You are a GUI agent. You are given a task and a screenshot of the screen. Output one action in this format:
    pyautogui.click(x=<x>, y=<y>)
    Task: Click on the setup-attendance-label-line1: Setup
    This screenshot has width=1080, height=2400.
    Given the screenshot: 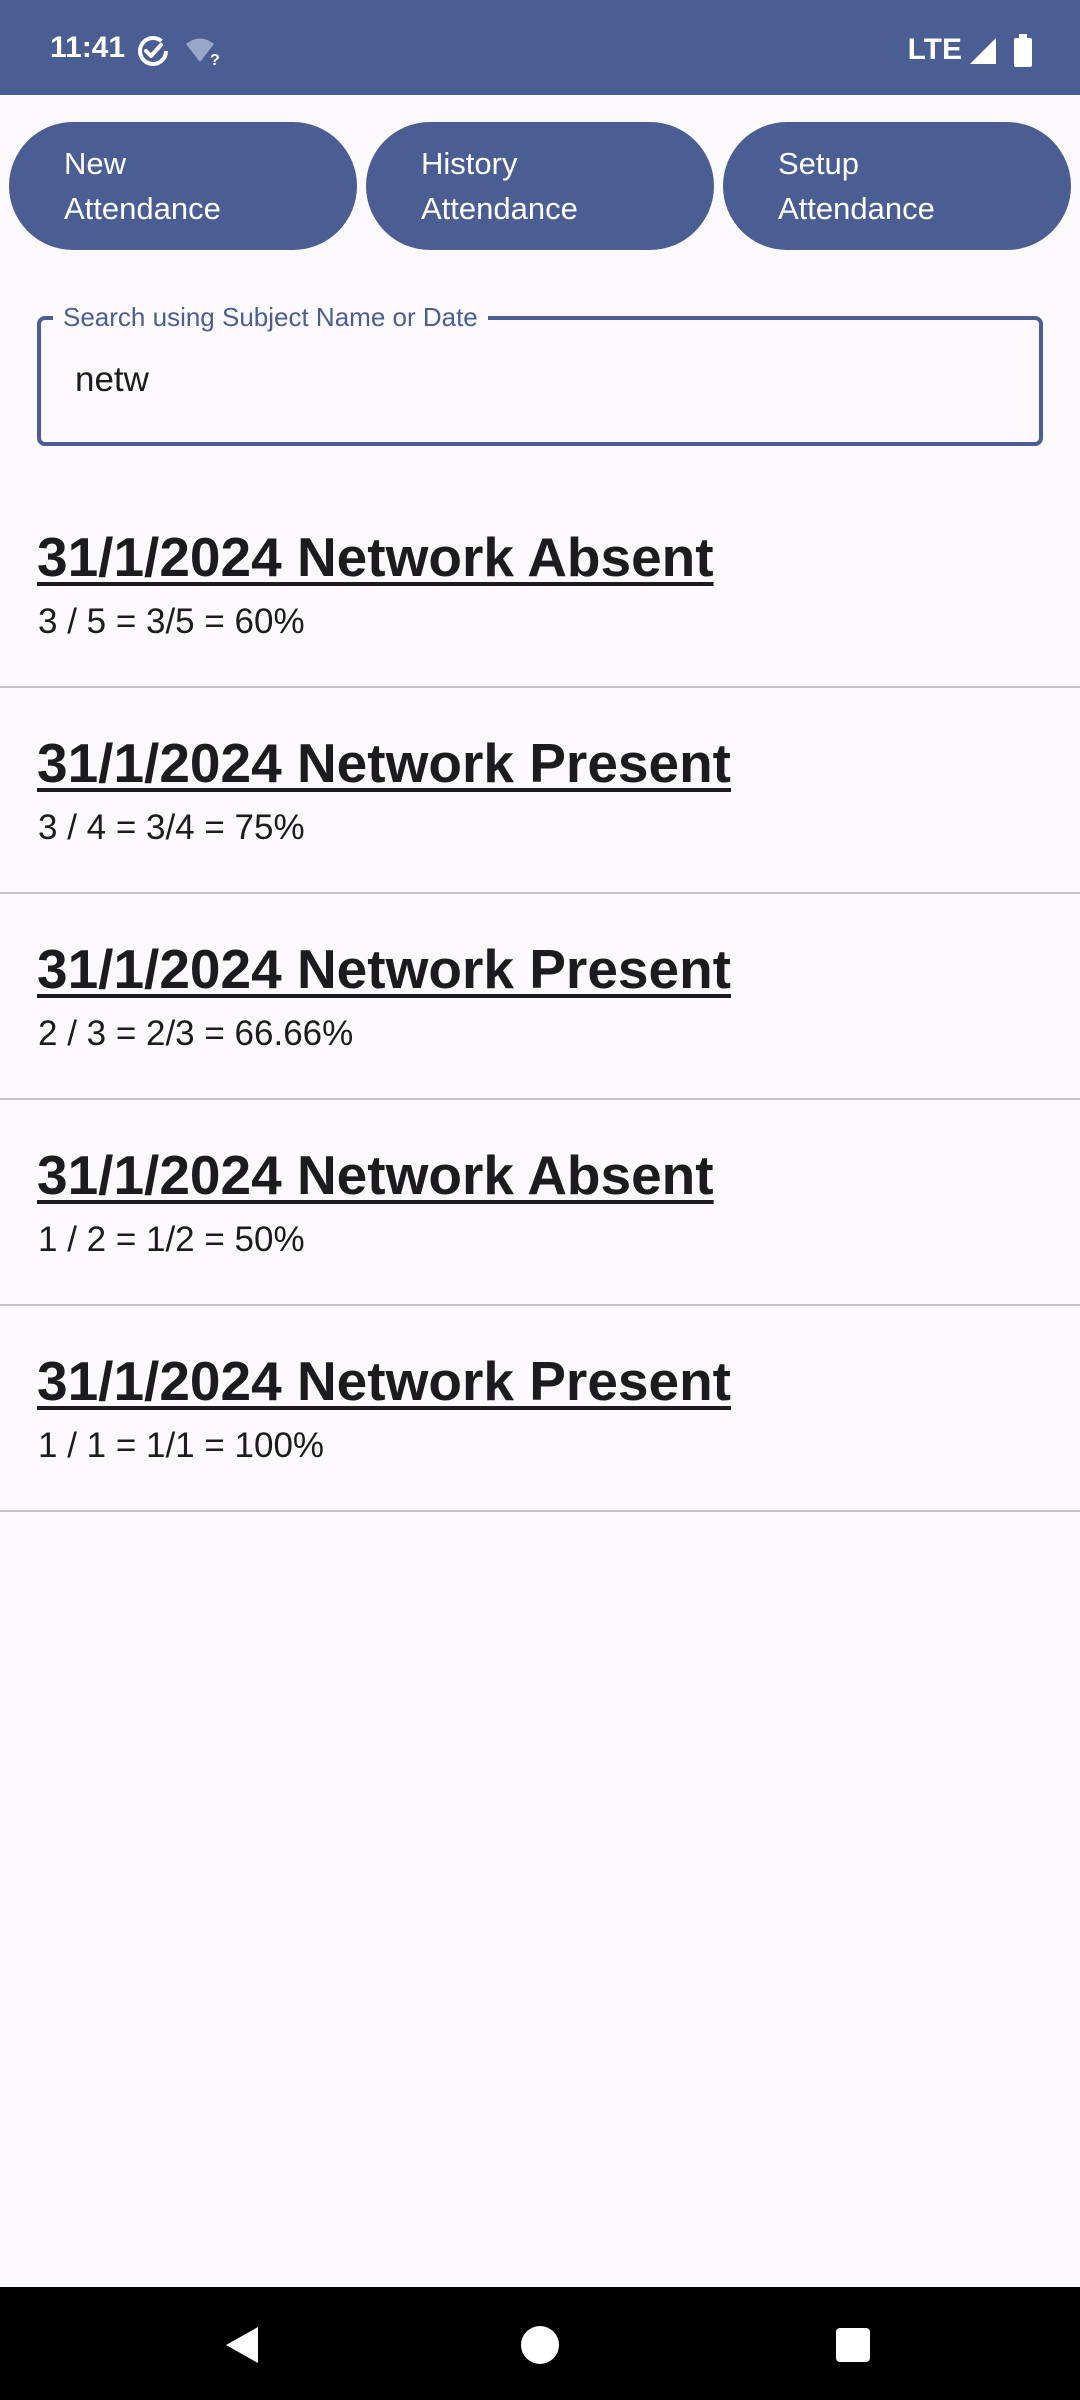 What is the action you would take?
    pyautogui.click(x=819, y=163)
    